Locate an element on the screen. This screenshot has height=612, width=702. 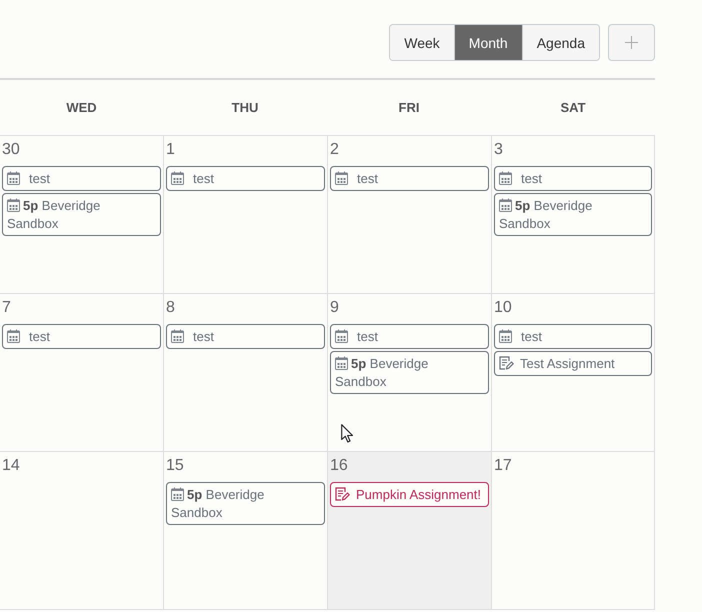
day-number: 1 is located at coordinates (170, 150).